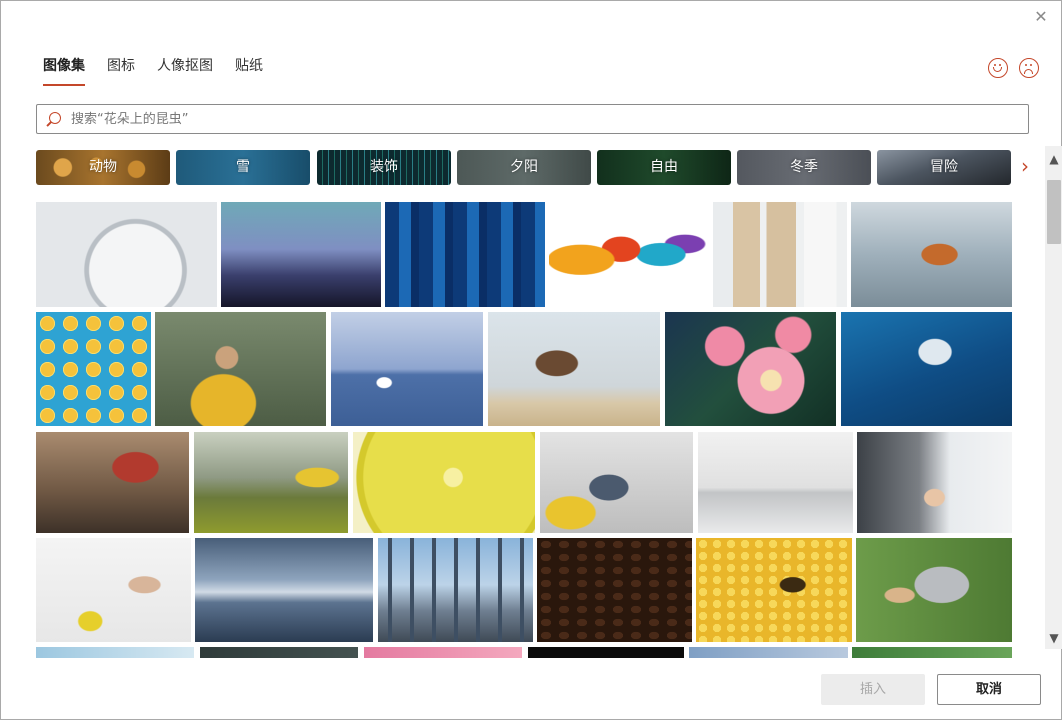  I want to click on category-label: 动物, so click(103, 167).